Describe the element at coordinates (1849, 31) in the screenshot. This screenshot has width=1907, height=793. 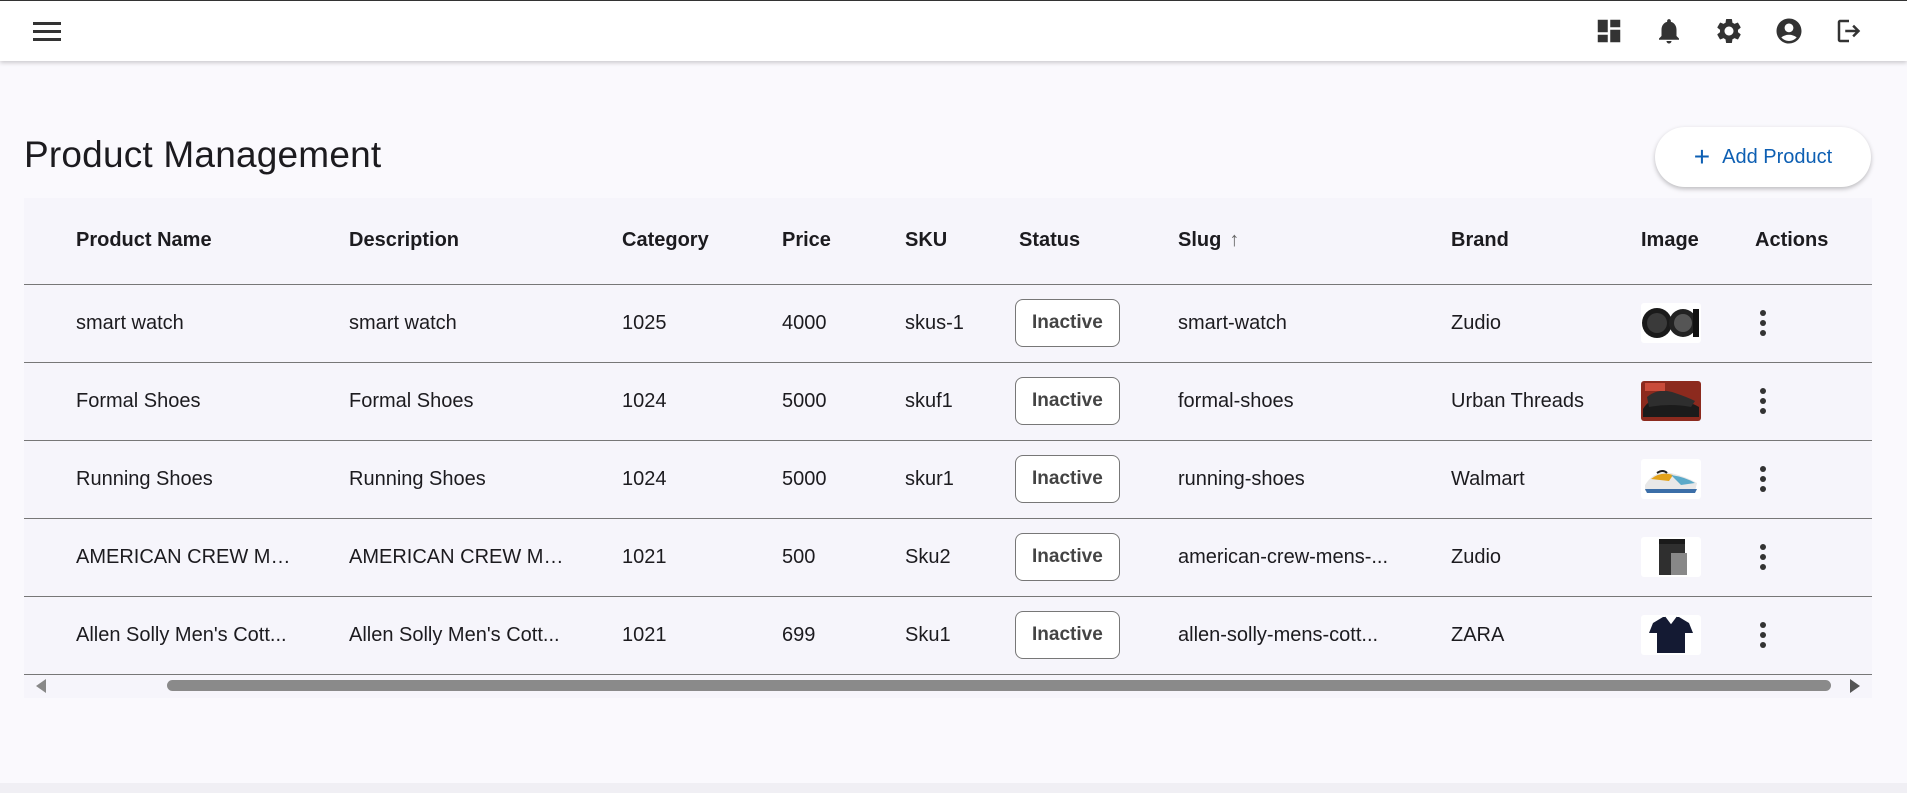
I see `logout-icon` at that location.